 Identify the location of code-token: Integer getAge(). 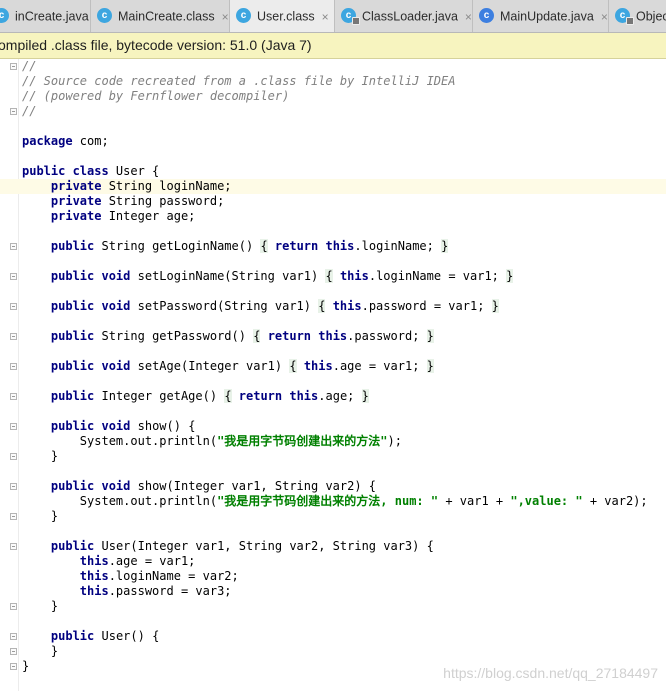
(159, 396).